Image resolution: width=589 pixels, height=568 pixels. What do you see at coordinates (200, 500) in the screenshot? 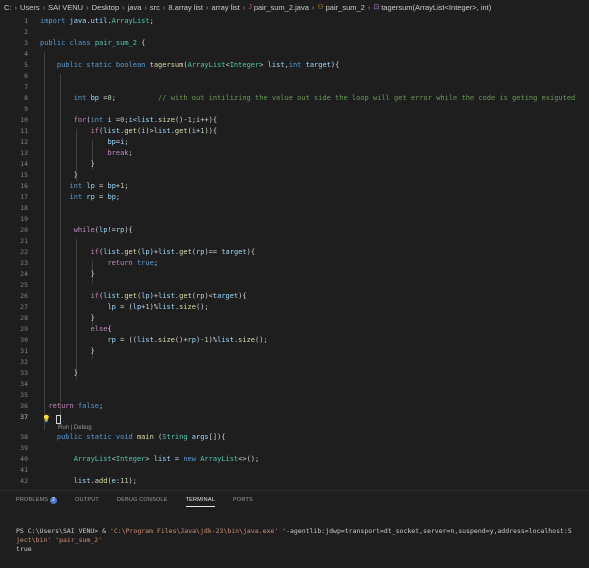
I see `tab-terminal: TERMINAL` at bounding box center [200, 500].